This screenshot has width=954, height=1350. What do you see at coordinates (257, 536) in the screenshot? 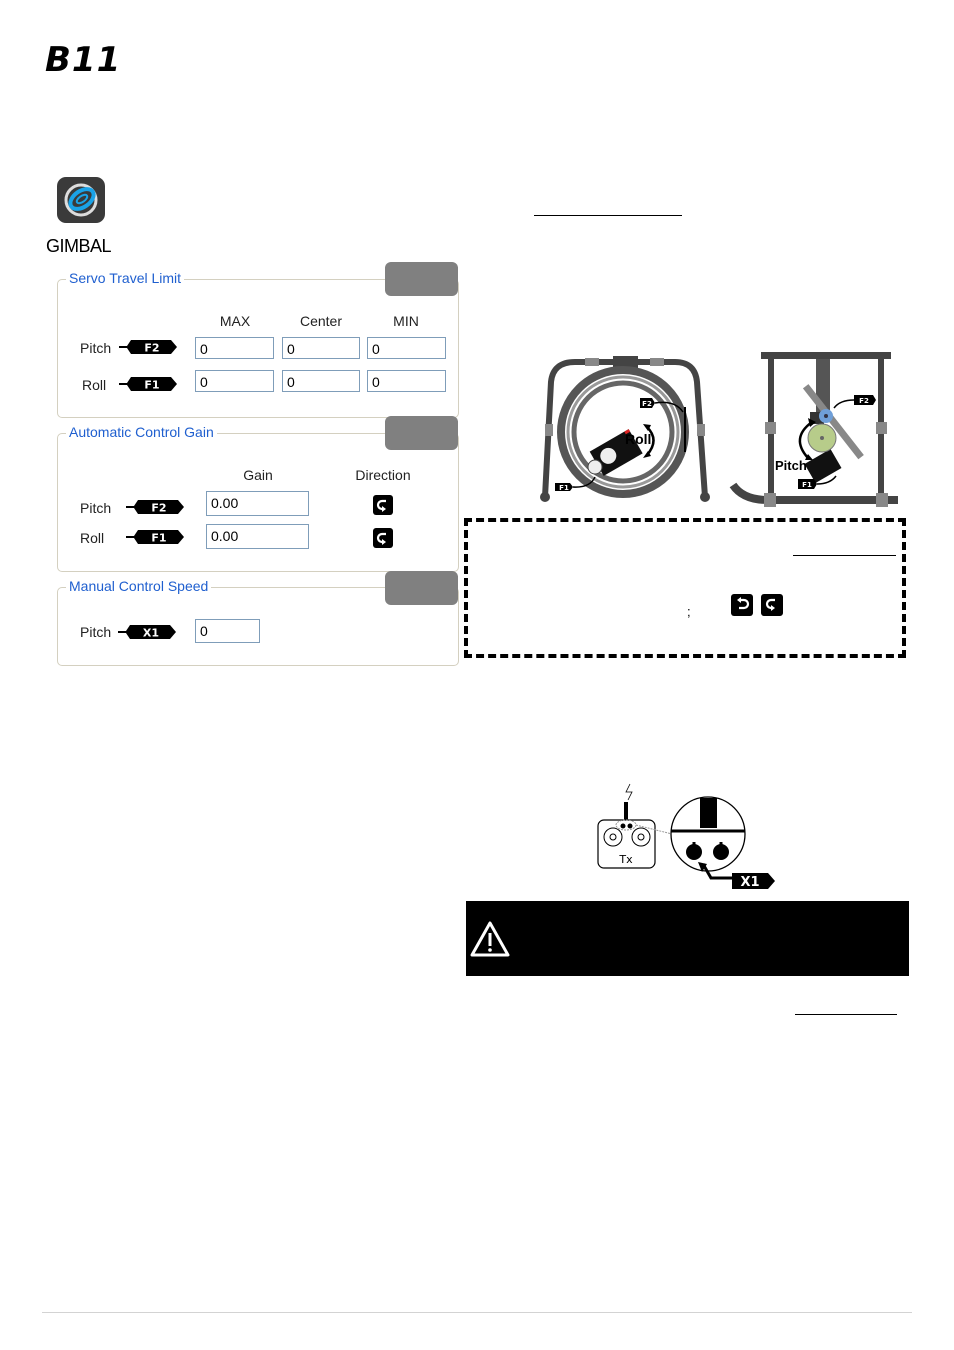
I see `roll-gain-input: 0.00` at bounding box center [257, 536].